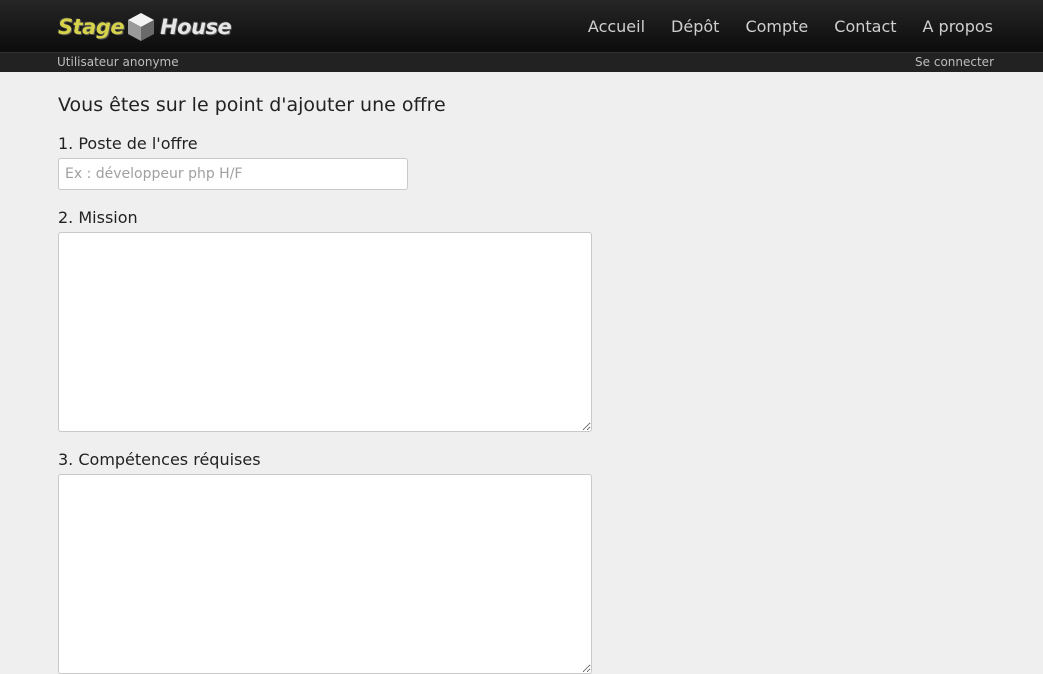 This screenshot has width=1043, height=674. I want to click on poste-input, so click(233, 174).